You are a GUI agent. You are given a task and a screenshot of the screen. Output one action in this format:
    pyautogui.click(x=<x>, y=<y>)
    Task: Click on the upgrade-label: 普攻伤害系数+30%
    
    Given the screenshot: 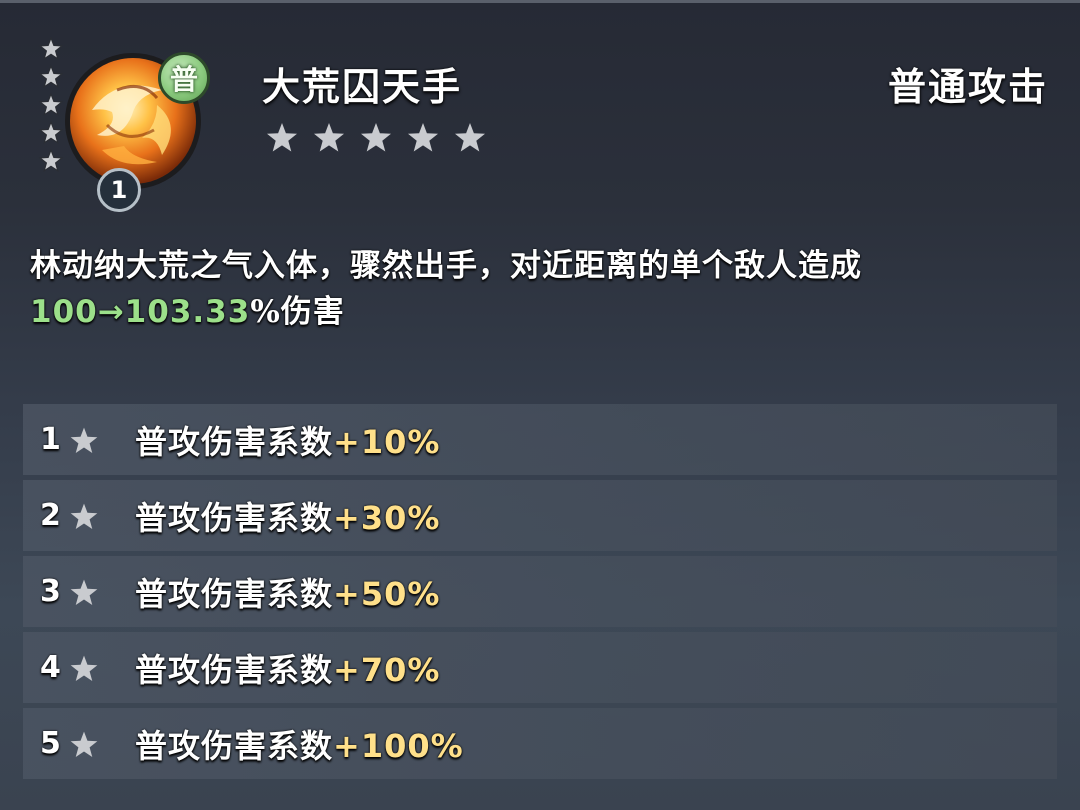 What is the action you would take?
    pyautogui.click(x=287, y=516)
    